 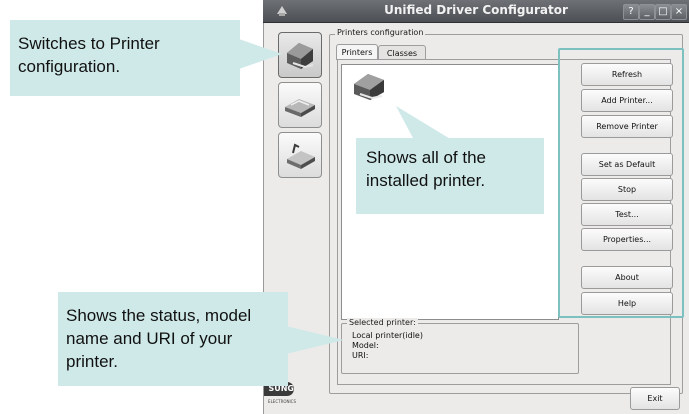 What do you see at coordinates (387, 335) in the screenshot?
I see `printer-status: Local printer(idle)` at bounding box center [387, 335].